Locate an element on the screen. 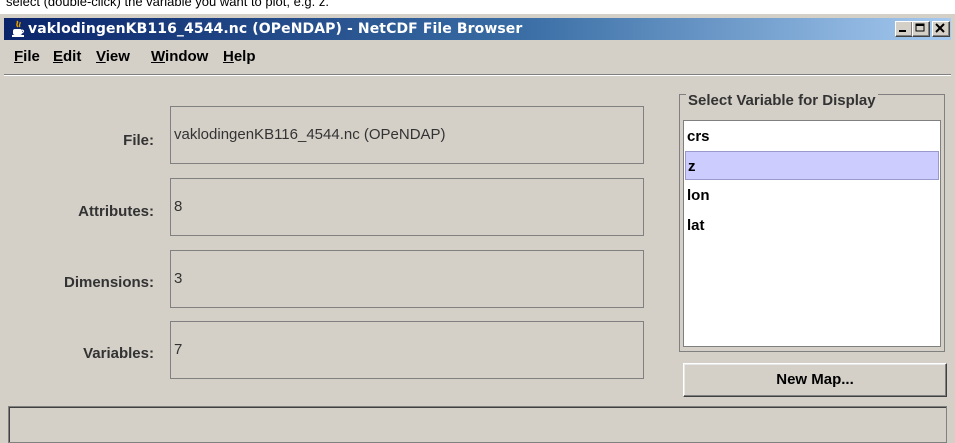 The image size is (955, 443). close-button is located at coordinates (941, 29).